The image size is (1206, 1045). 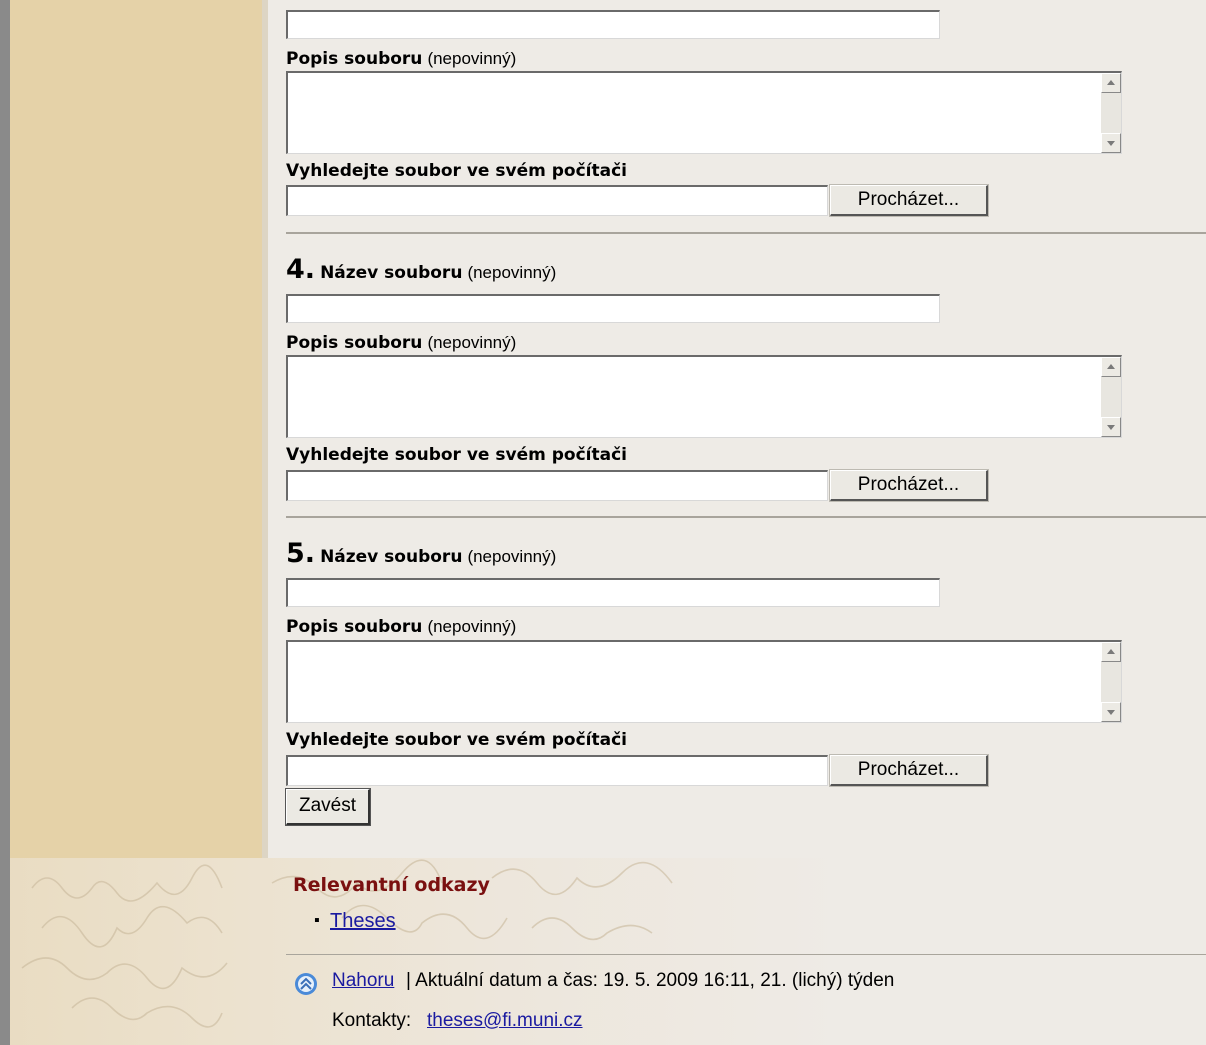 I want to click on contact-email-link: theses@fi.muni.cz, so click(x=505, y=1021).